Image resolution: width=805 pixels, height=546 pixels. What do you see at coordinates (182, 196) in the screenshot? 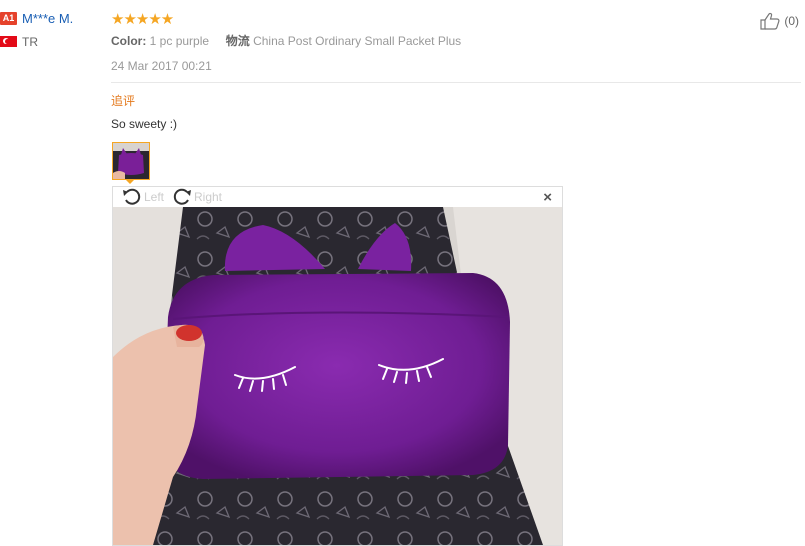
I see `rotate-right-icon` at bounding box center [182, 196].